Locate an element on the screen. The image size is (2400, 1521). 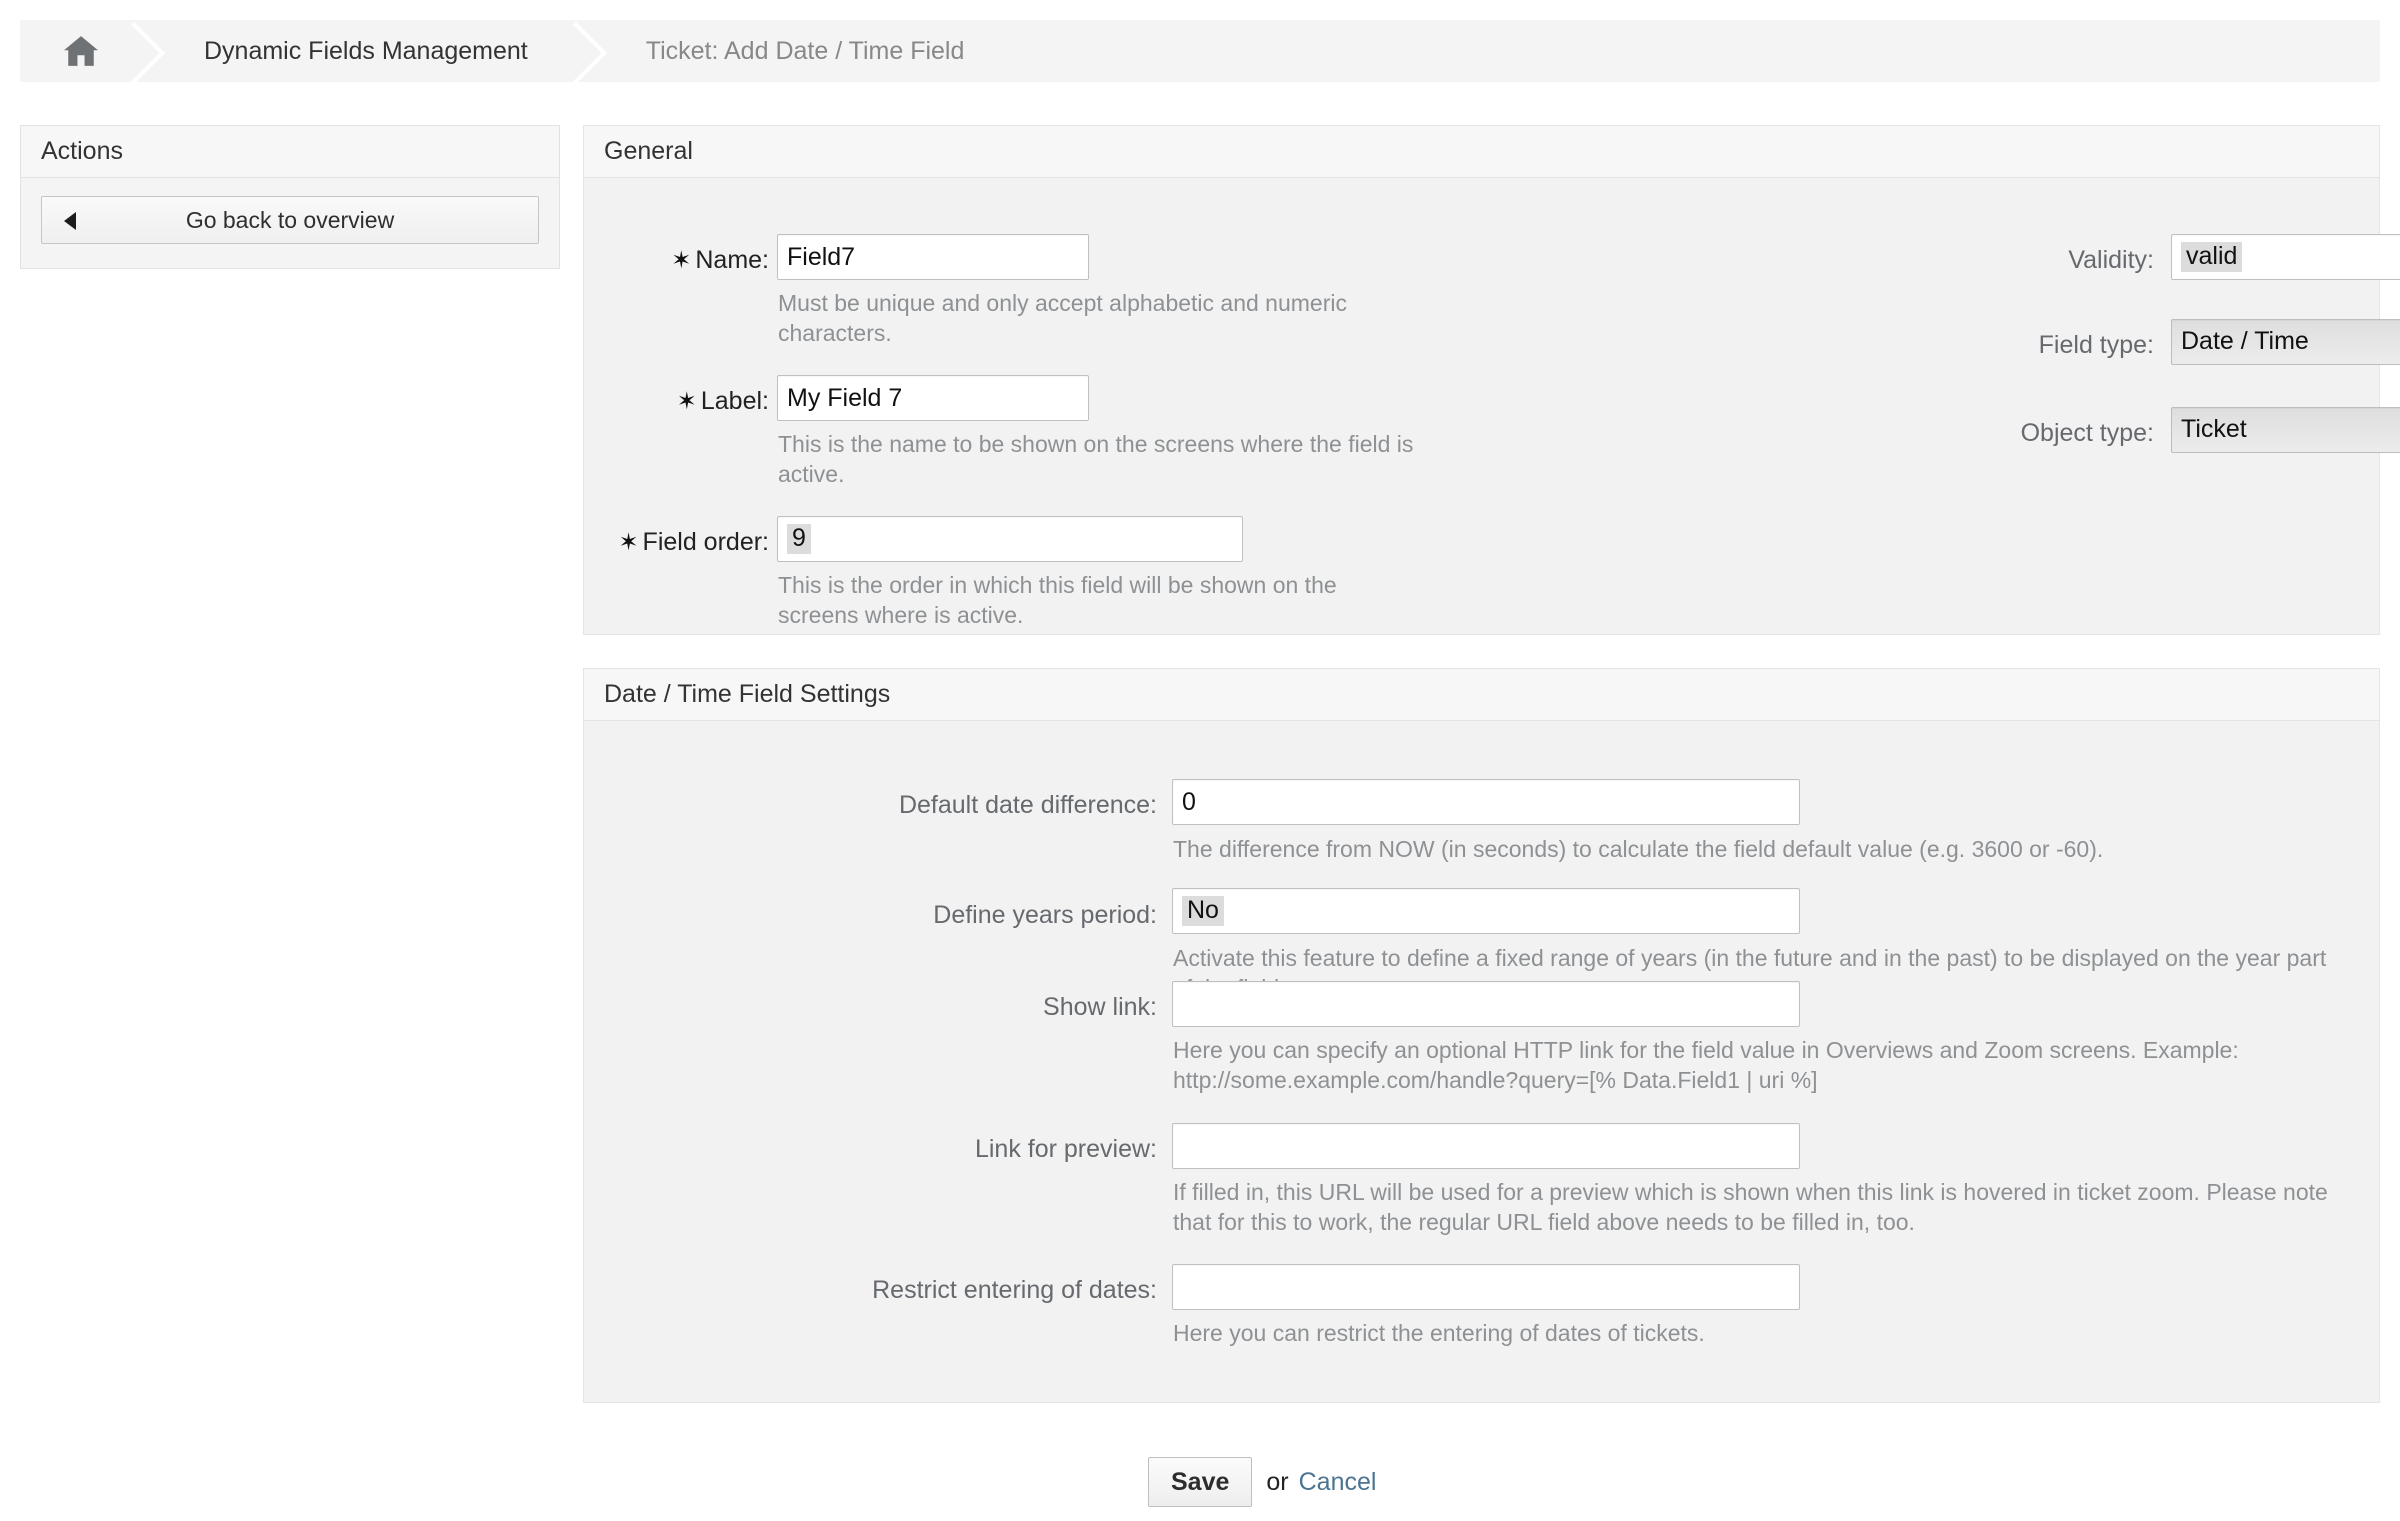
name-label: ✶ Name: is located at coordinates (676, 260).